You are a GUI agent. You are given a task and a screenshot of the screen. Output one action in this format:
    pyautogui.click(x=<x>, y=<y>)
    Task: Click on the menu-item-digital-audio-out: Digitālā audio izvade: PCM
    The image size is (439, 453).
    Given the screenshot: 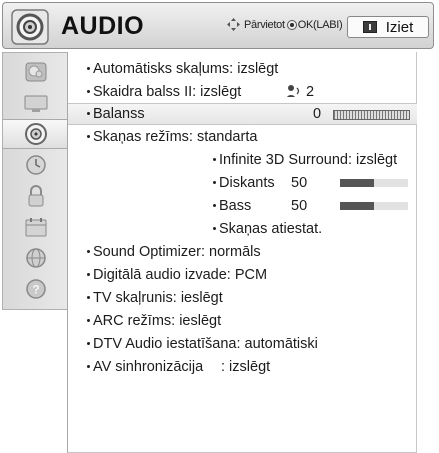 What is the action you would take?
    pyautogui.click(x=242, y=275)
    